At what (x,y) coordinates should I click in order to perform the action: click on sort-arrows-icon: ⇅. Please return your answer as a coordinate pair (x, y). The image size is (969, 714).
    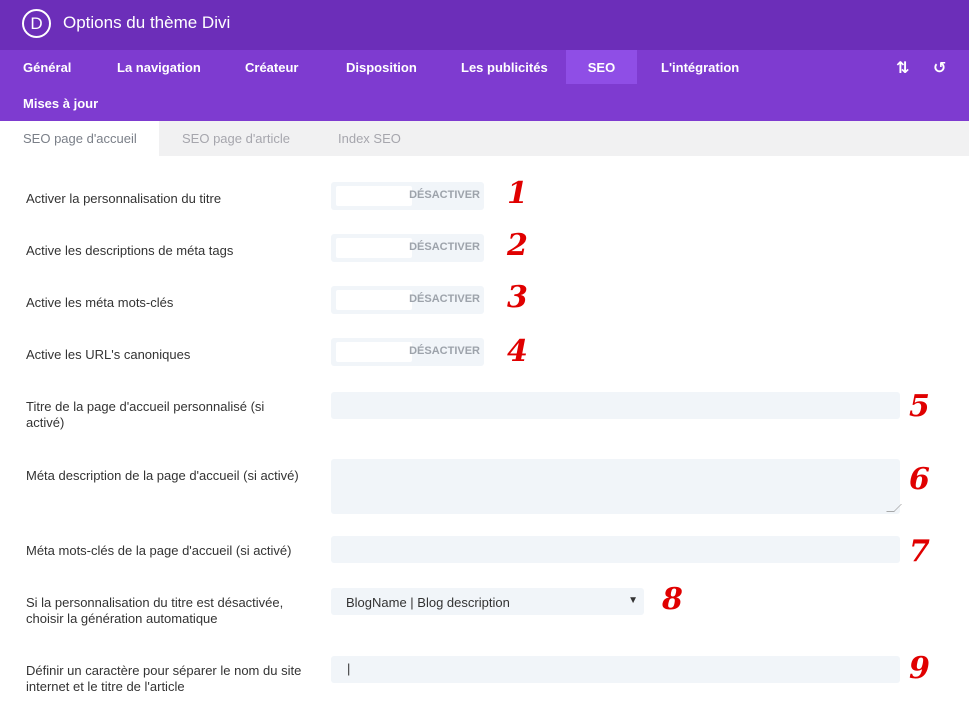
    Looking at the image, I should click on (902, 68).